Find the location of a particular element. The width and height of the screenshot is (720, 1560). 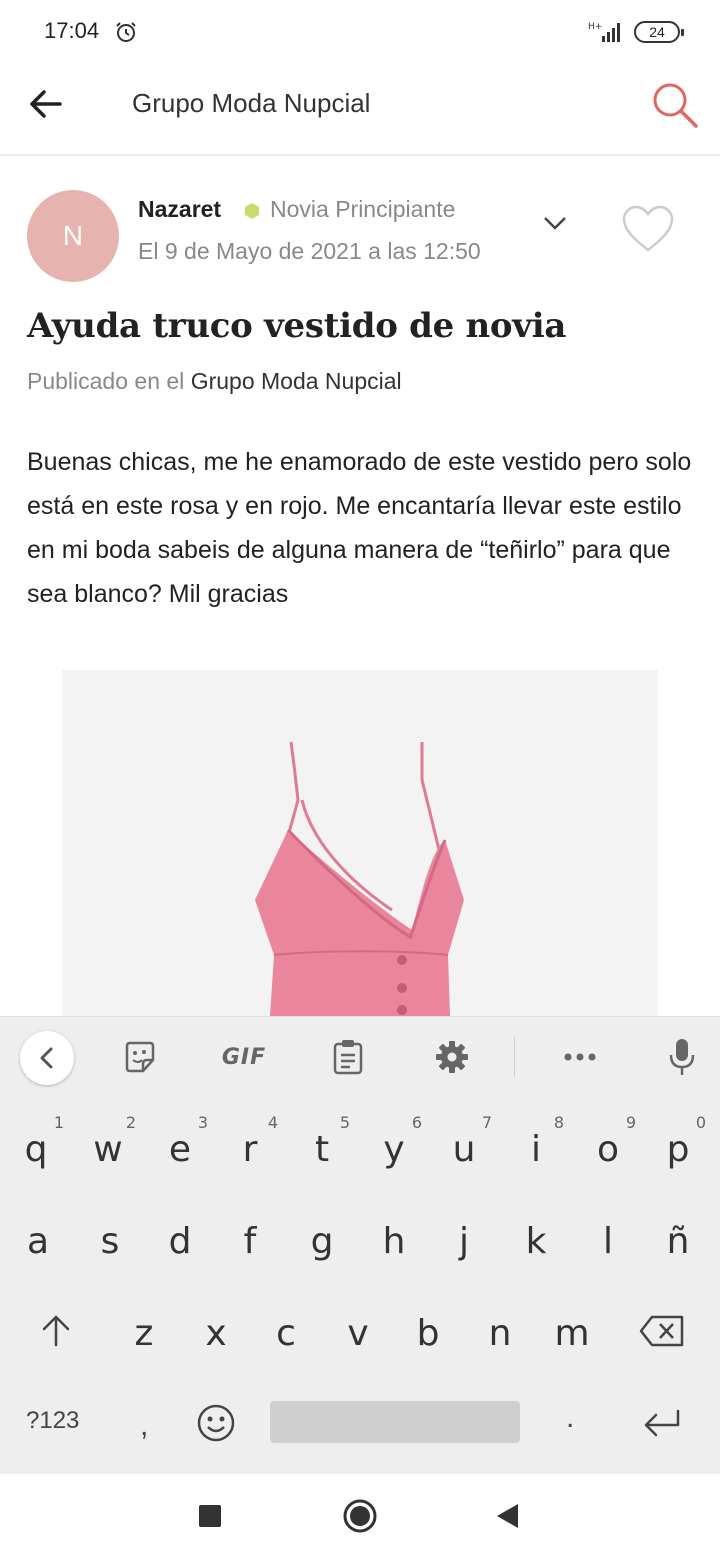

key-hint: 5 is located at coordinates (344, 1122).